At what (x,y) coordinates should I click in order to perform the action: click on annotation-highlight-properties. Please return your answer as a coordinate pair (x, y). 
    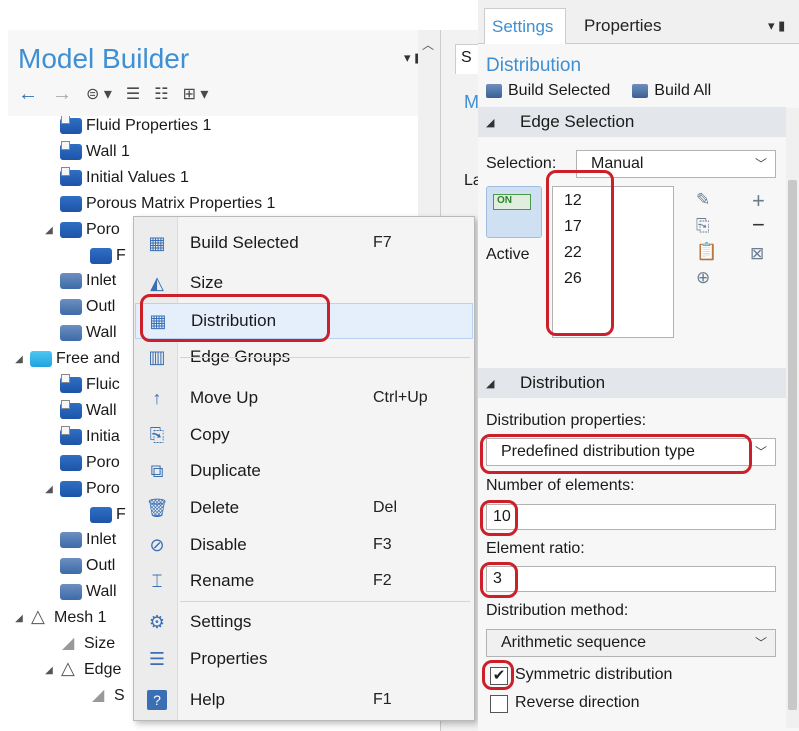
    Looking at the image, I should click on (616, 454).